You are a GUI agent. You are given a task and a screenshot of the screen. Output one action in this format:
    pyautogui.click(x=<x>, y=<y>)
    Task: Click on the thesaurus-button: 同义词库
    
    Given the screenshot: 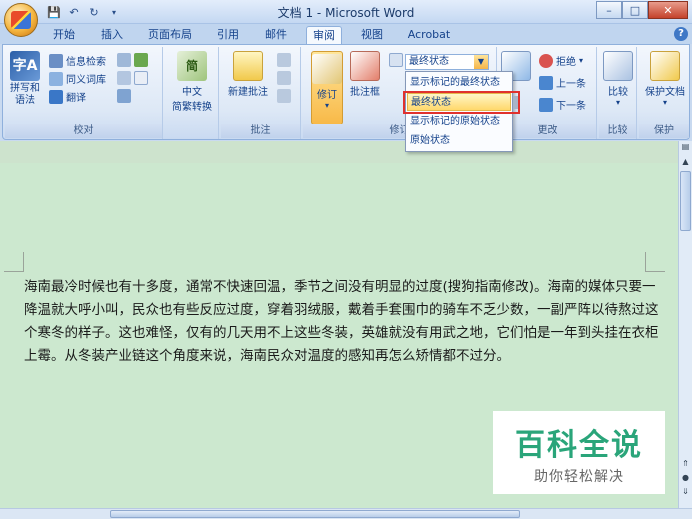 What is the action you would take?
    pyautogui.click(x=77, y=78)
    